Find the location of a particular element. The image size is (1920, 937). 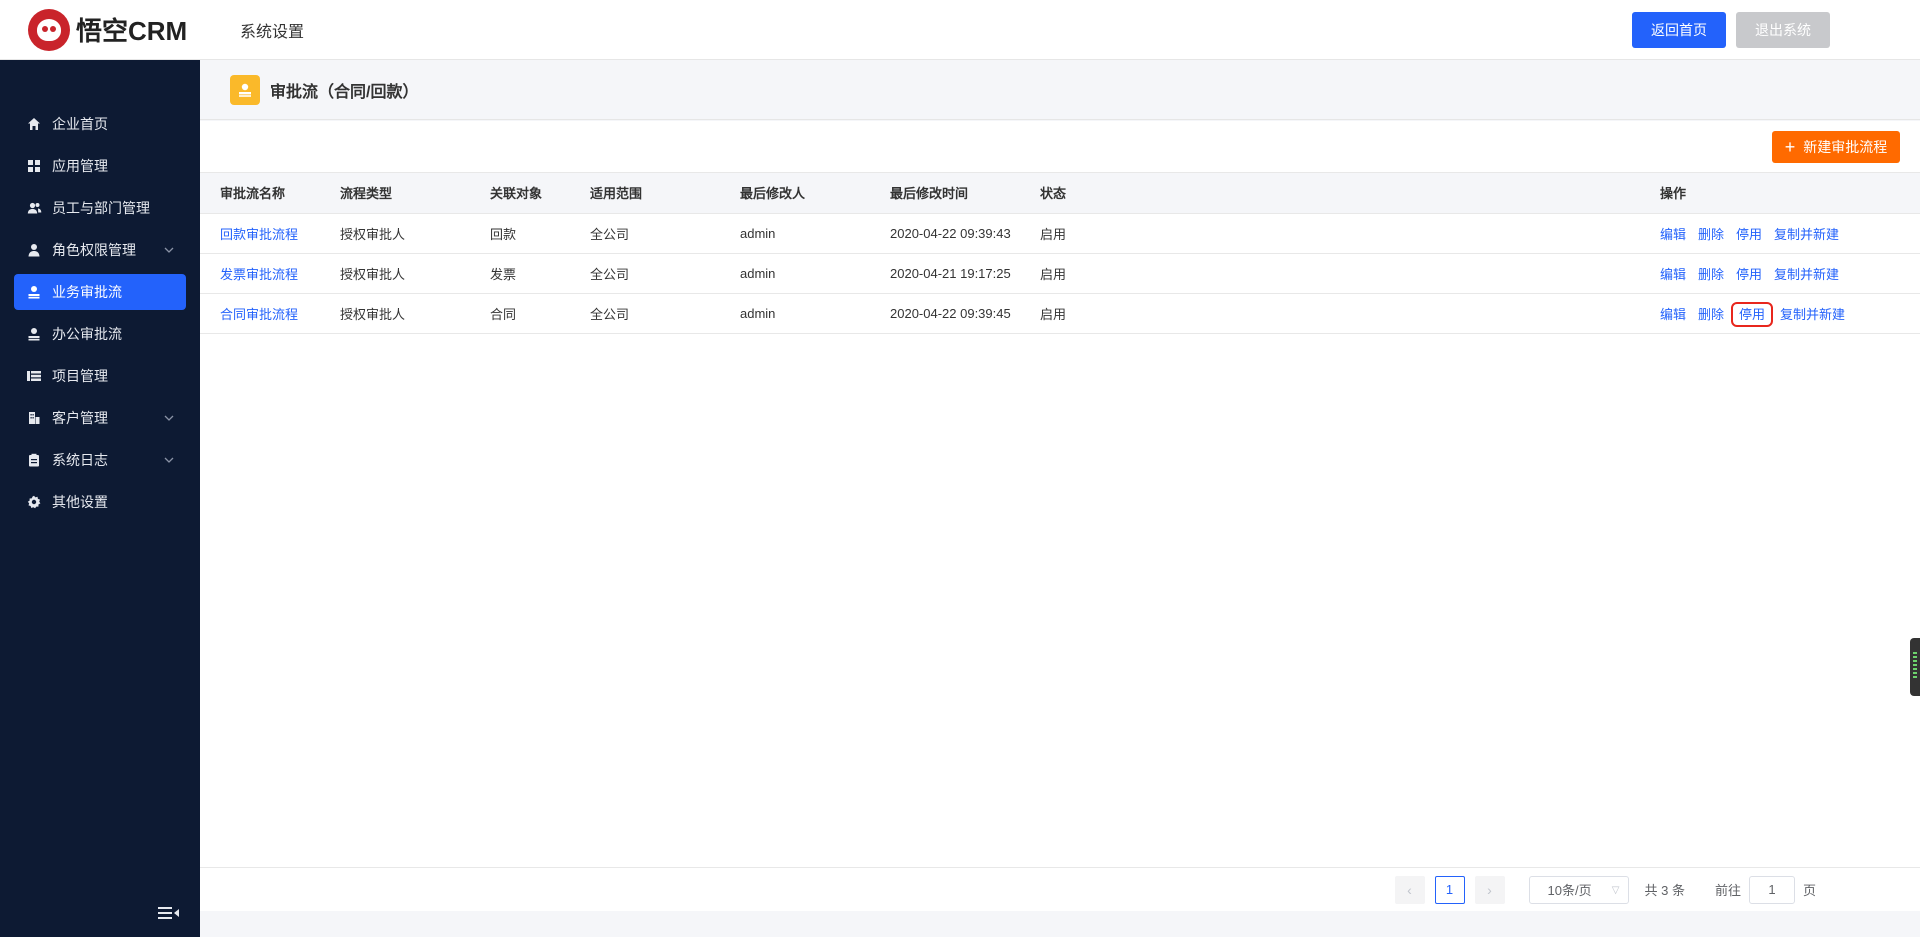

sidebar-item-employees: 员工与部门管理 is located at coordinates (100, 208).